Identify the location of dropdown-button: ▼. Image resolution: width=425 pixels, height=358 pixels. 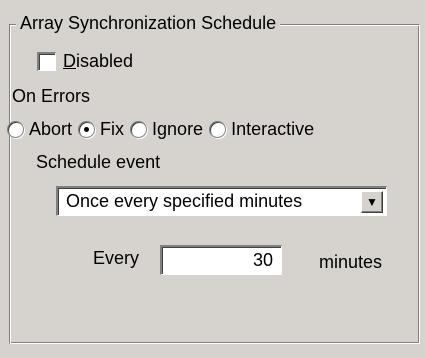
(372, 201).